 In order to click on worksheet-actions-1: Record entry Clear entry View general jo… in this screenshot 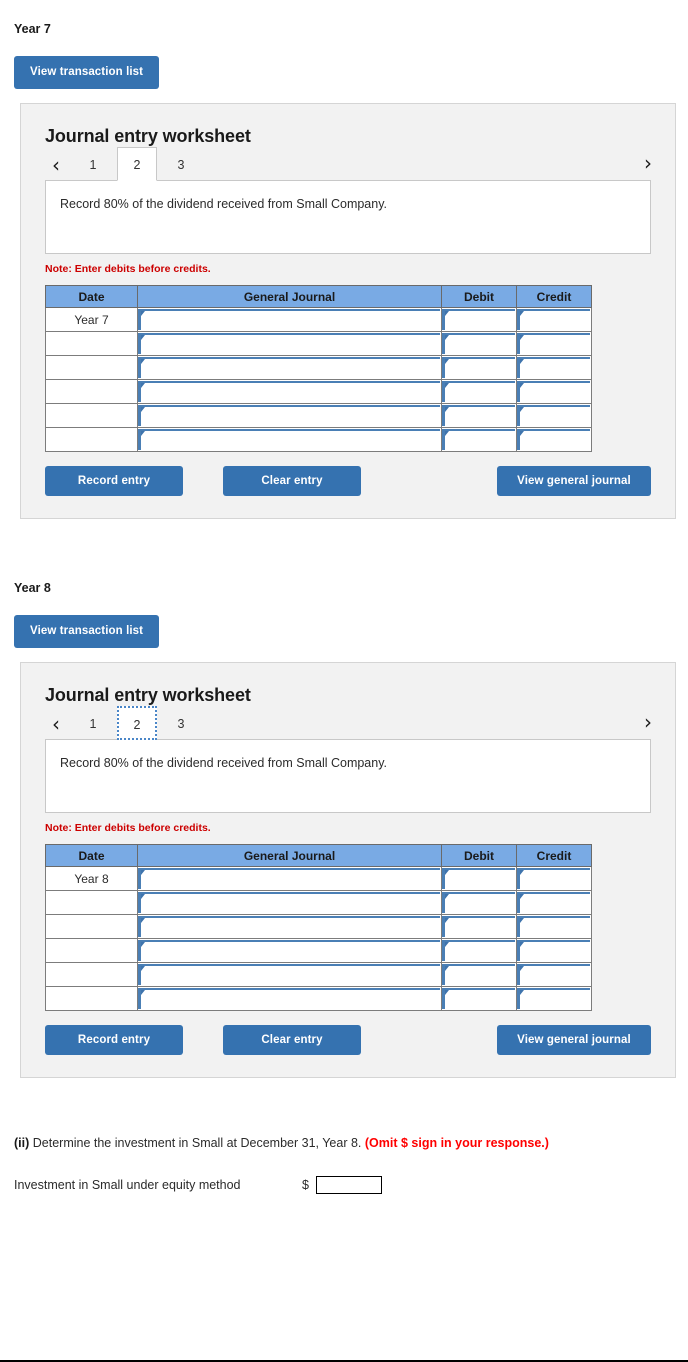, I will do `click(348, 481)`.